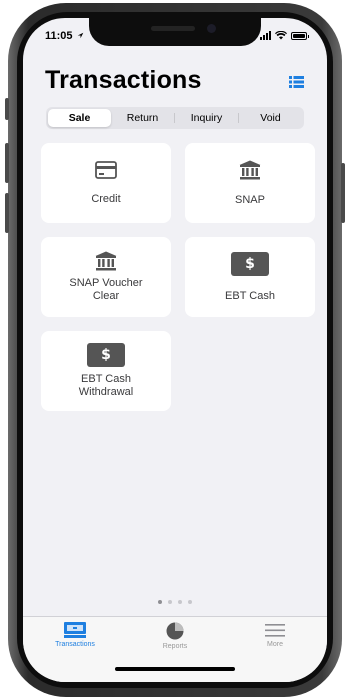 The height and width of the screenshot is (700, 350). What do you see at coordinates (275, 644) in the screenshot?
I see `tab-more-label: More` at bounding box center [275, 644].